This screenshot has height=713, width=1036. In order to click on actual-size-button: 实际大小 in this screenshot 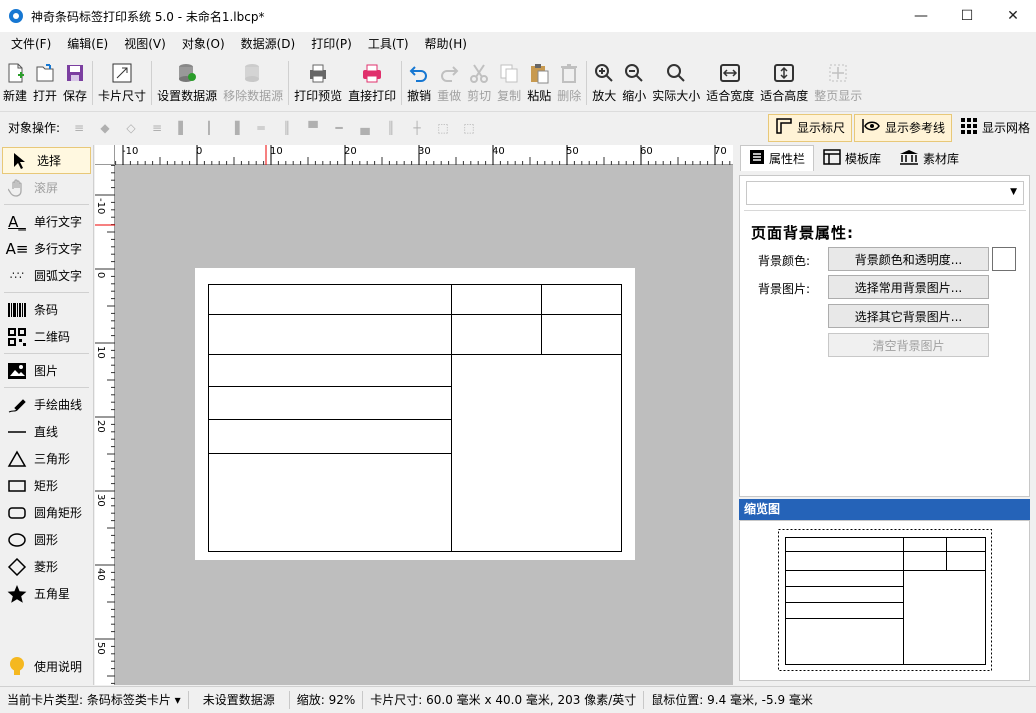, I will do `click(676, 82)`.